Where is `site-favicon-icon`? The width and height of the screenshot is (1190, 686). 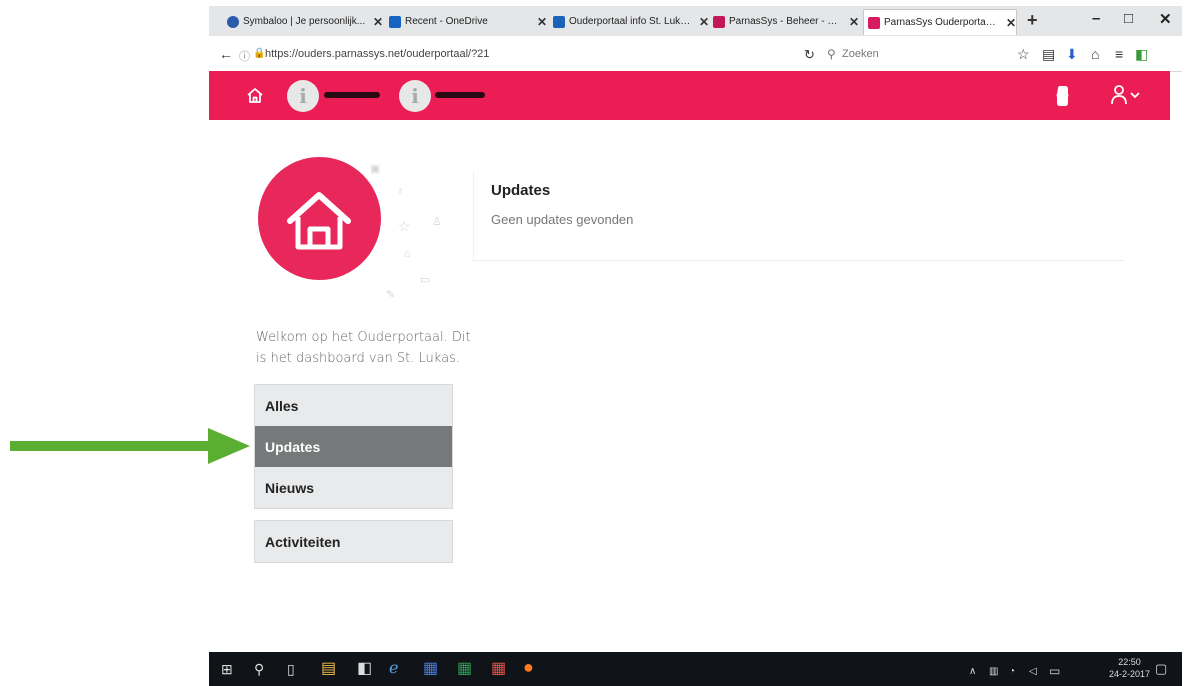
site-favicon-icon is located at coordinates (559, 21).